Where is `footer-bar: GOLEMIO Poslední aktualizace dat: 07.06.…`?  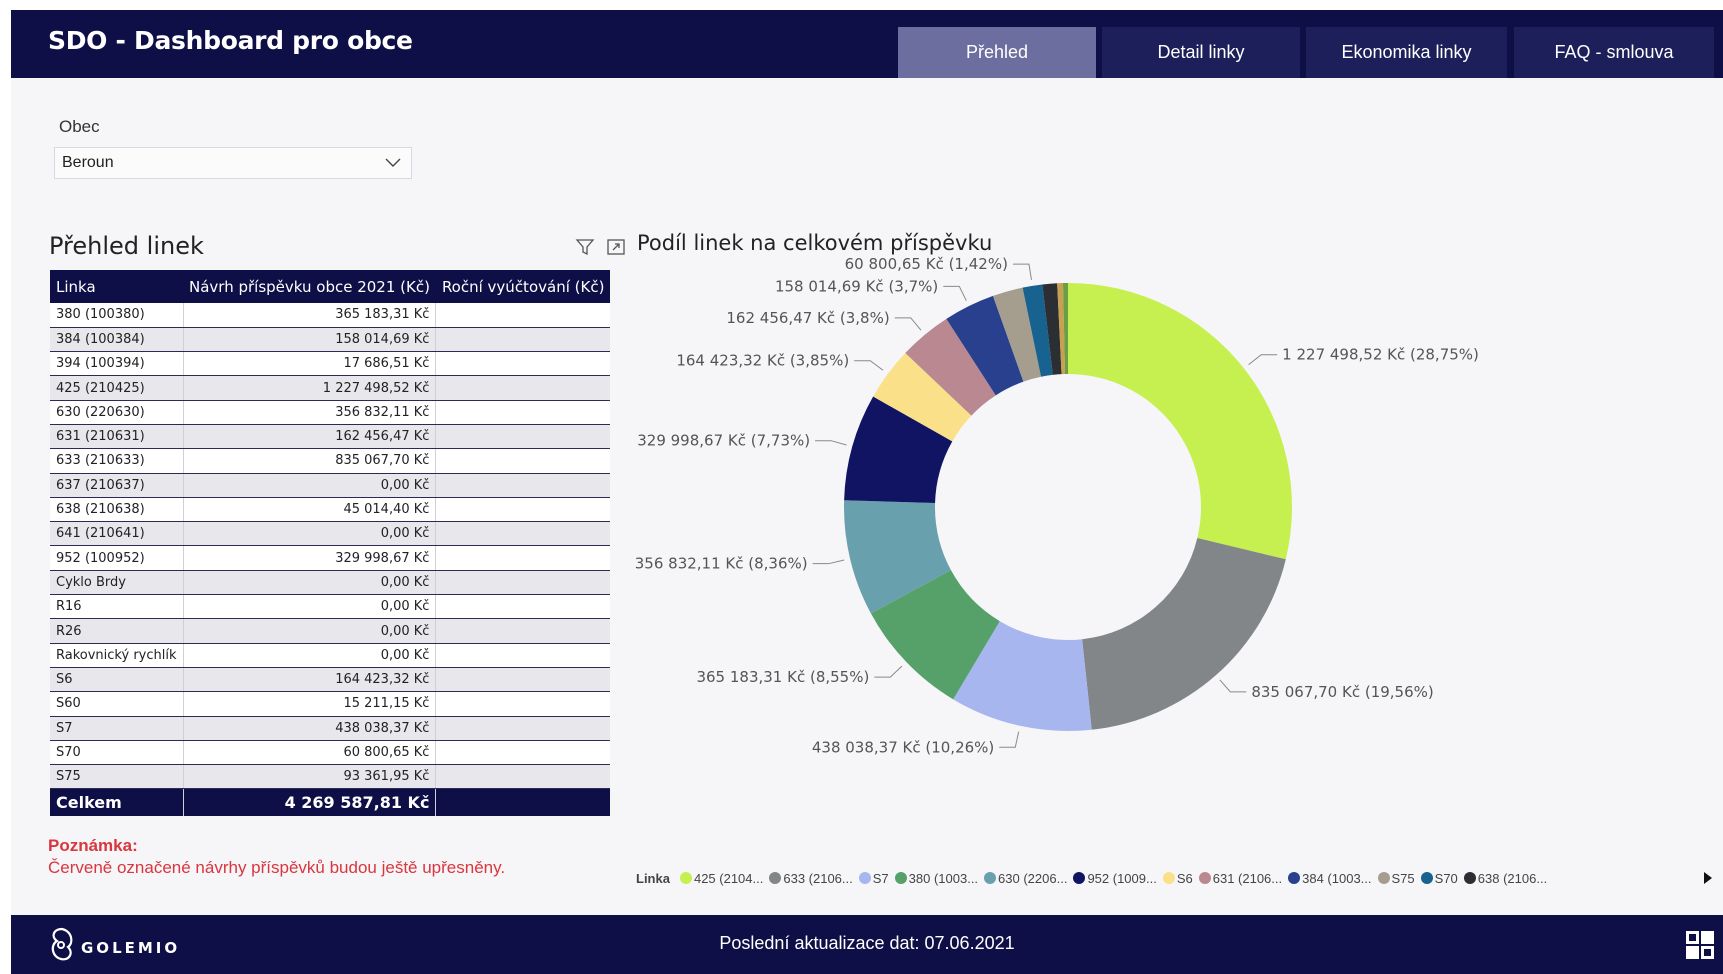
footer-bar: GOLEMIO Poslední aktualizace dat: 07.06.… is located at coordinates (867, 944).